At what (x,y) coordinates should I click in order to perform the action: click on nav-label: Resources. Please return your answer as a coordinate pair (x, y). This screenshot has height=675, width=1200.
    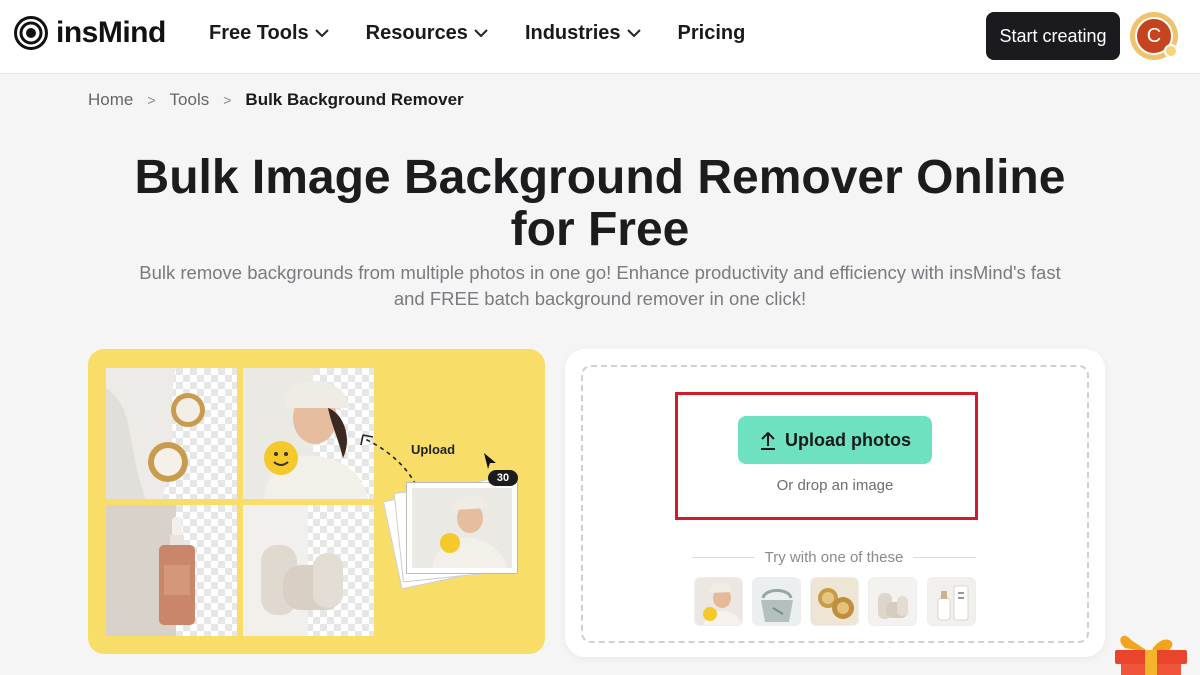
    Looking at the image, I should click on (416, 33).